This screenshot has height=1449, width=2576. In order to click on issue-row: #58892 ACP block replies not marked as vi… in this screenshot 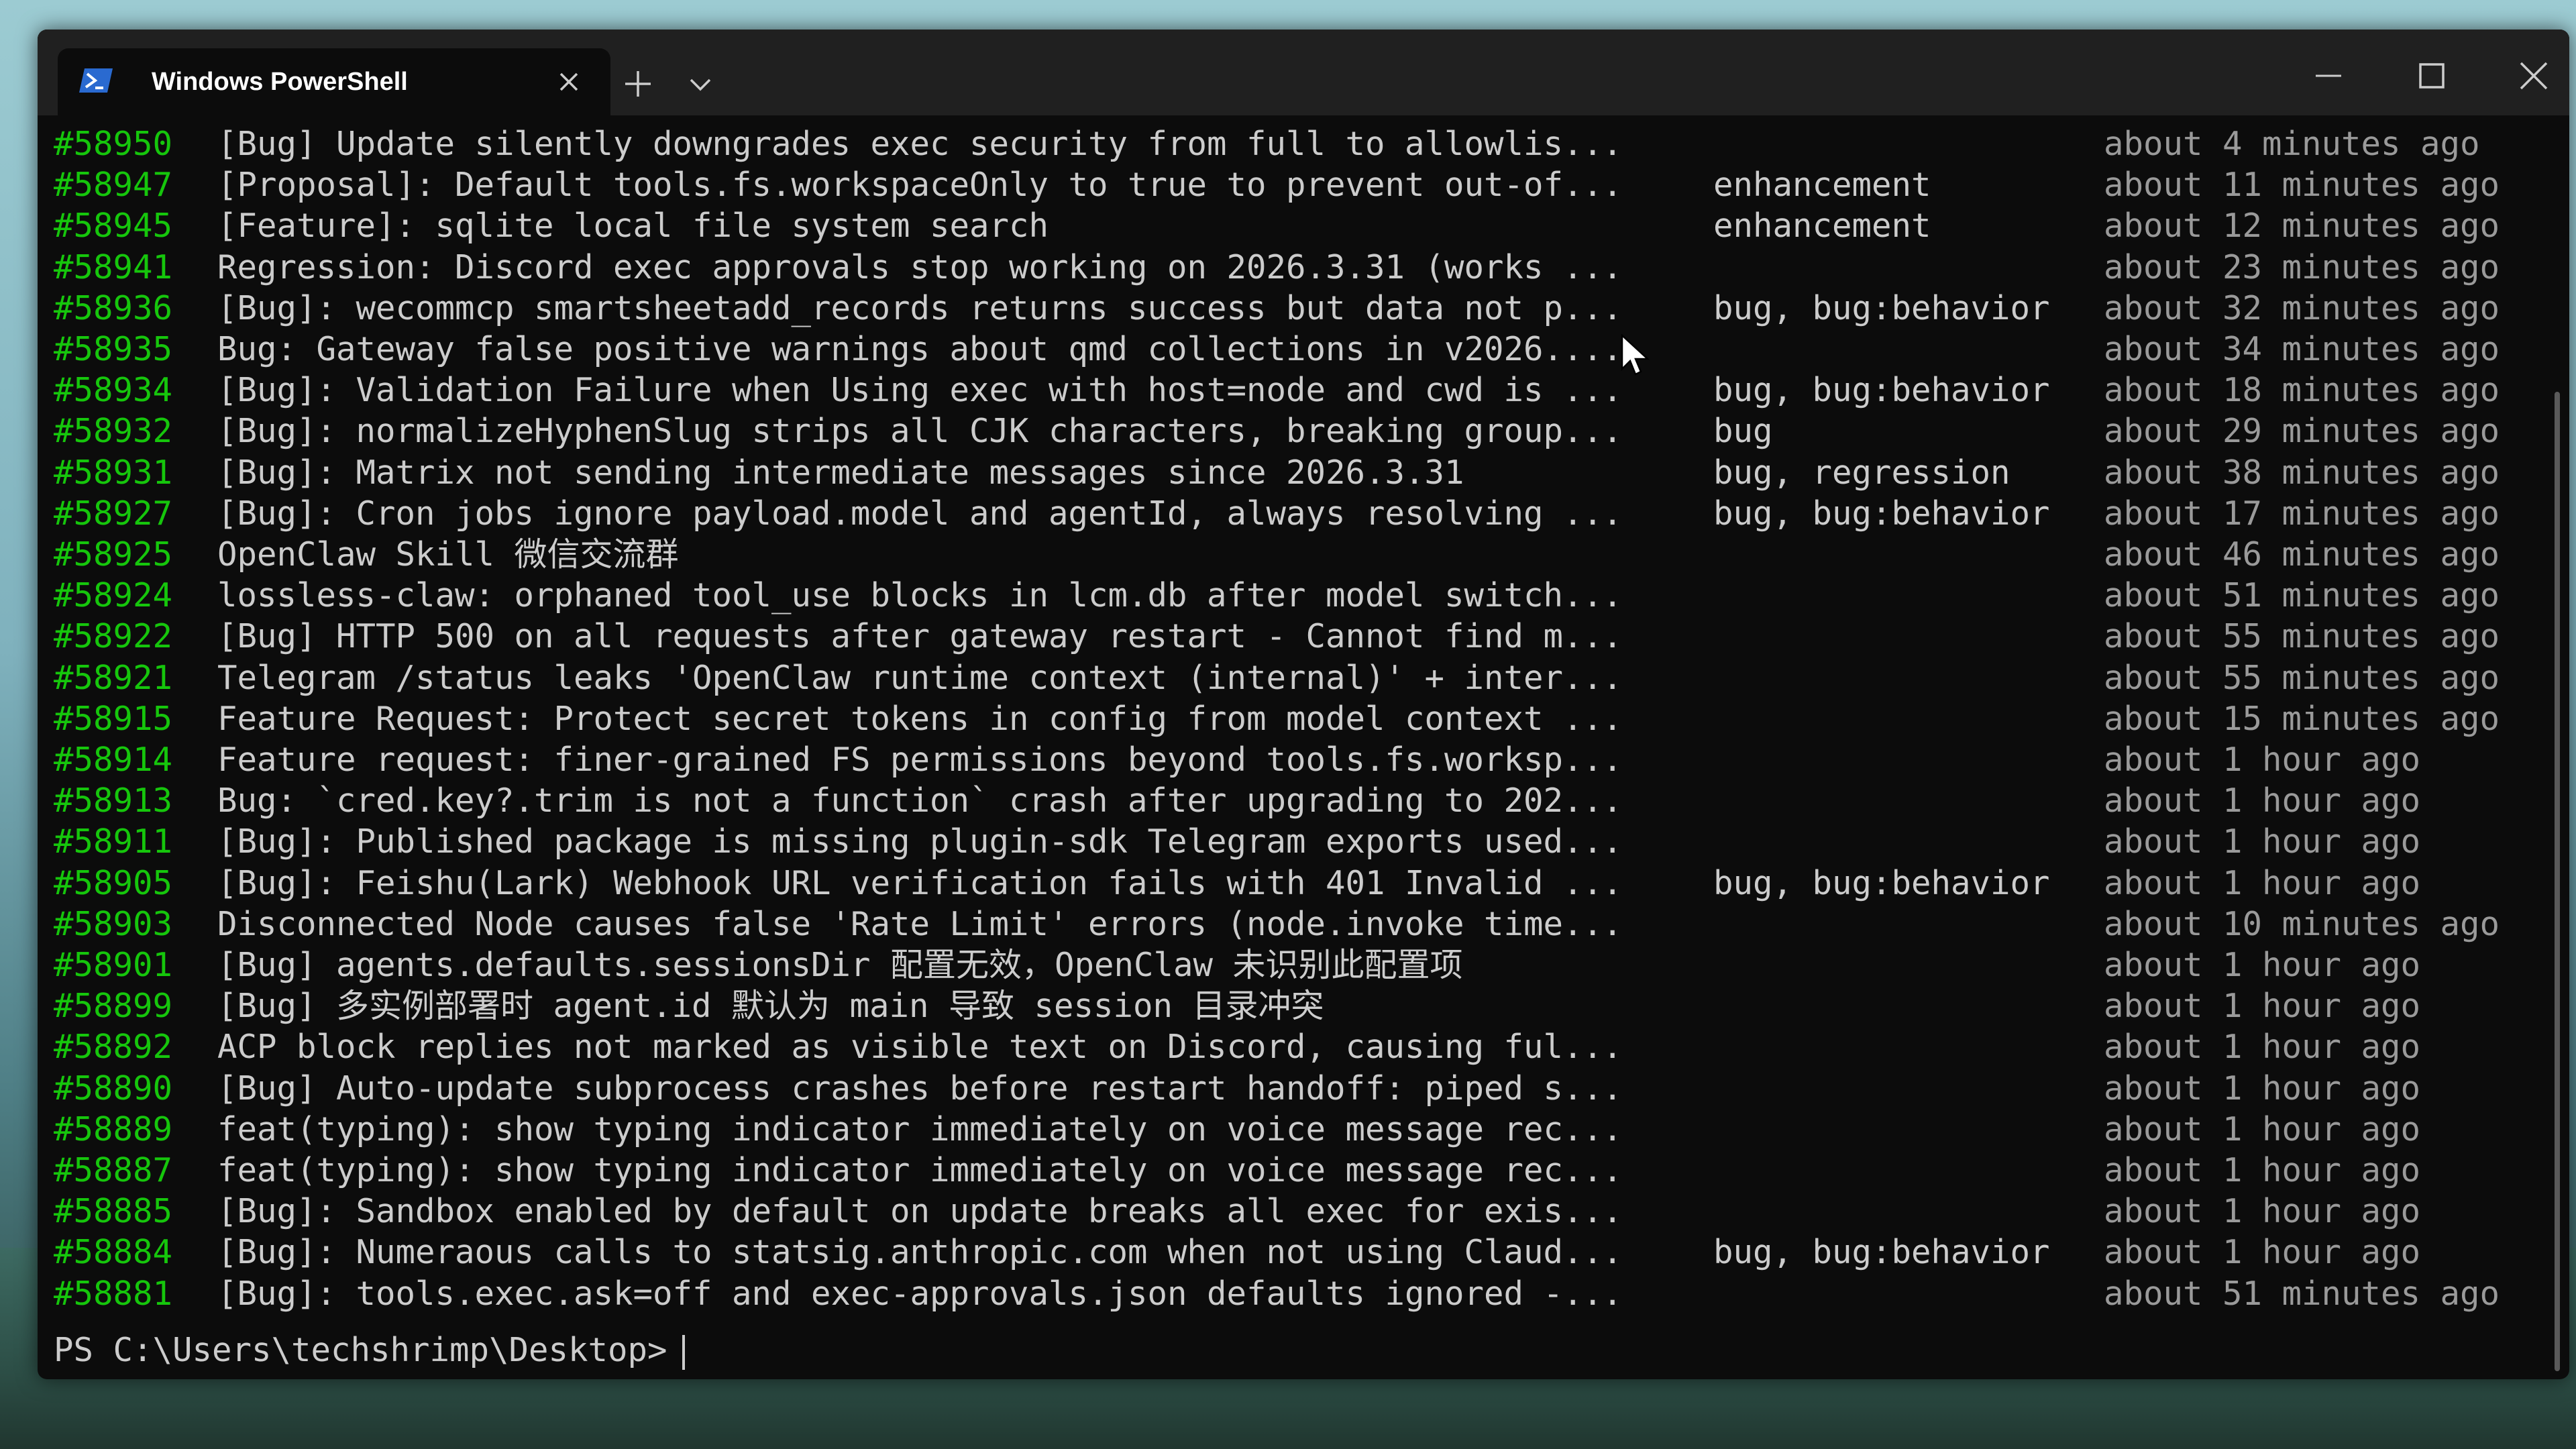, I will do `click(1303, 1046)`.